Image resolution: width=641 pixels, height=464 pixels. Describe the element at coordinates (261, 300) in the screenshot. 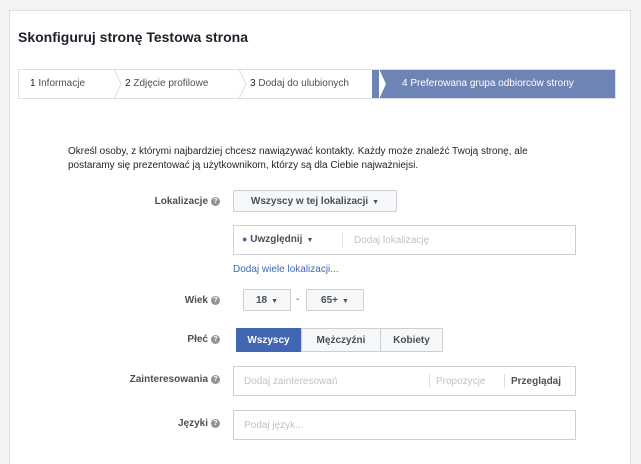

I see `age-min-value: 18` at that location.